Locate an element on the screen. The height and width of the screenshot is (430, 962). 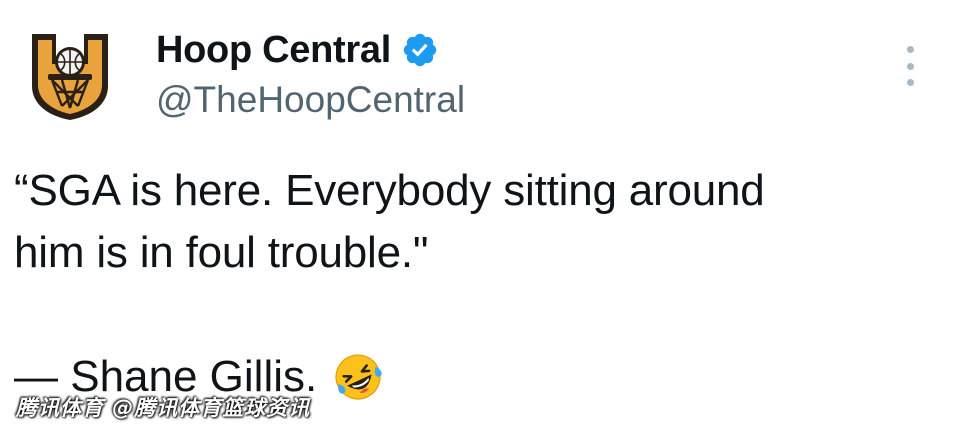
avatar is located at coordinates (70, 76).